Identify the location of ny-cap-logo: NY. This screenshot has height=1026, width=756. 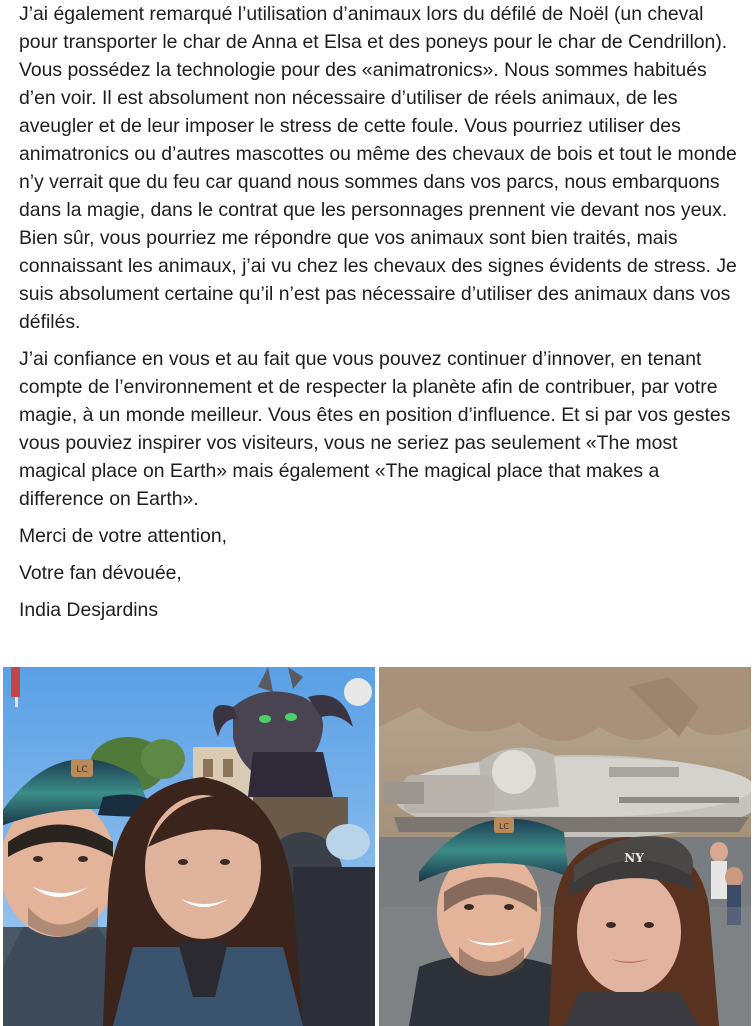
(634, 858).